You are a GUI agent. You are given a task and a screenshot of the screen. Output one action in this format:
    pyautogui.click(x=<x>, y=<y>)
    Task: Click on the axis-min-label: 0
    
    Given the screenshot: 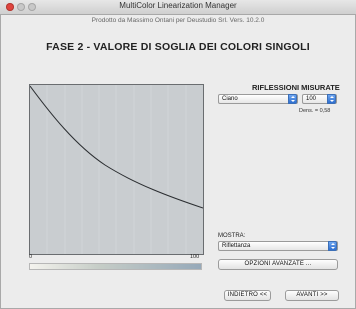 What is the action you would take?
    pyautogui.click(x=31, y=257)
    